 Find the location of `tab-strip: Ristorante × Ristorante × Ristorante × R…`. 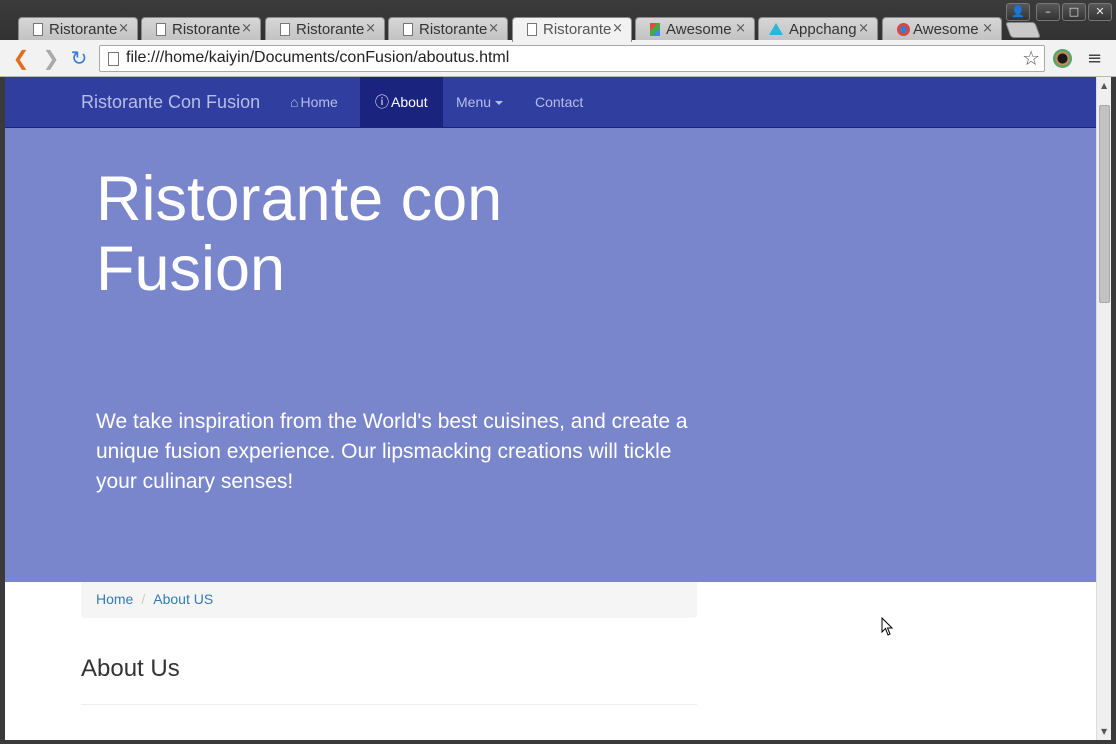

tab-strip: Ristorante × Ristorante × Ristorante × R… is located at coordinates (558, 21).